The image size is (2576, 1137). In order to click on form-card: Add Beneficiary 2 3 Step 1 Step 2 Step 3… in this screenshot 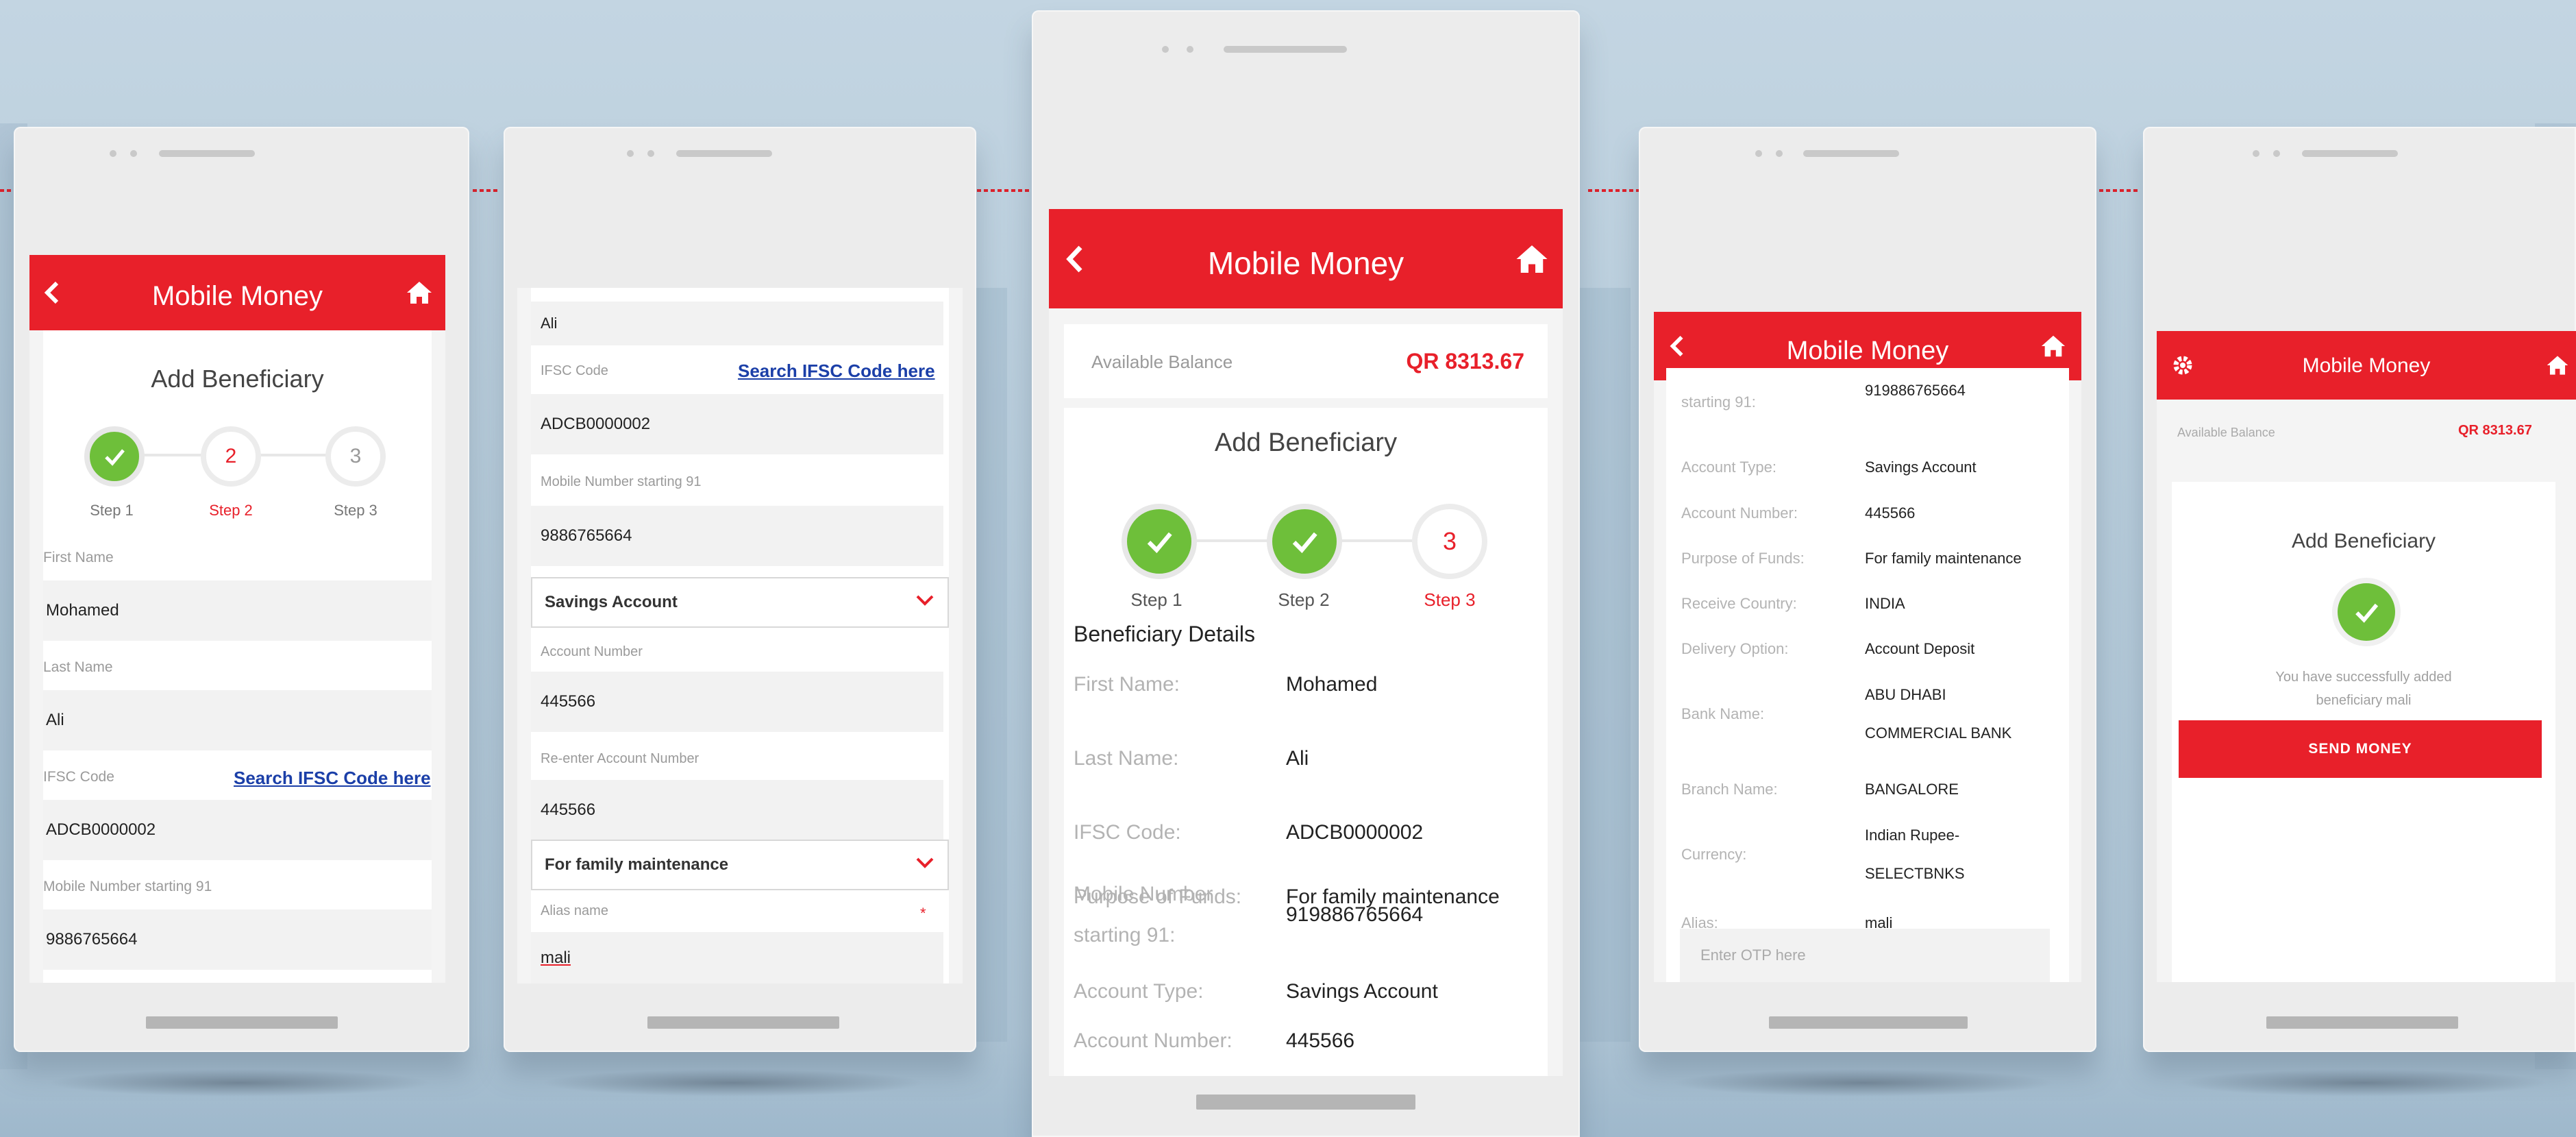, I will do `click(237, 657)`.